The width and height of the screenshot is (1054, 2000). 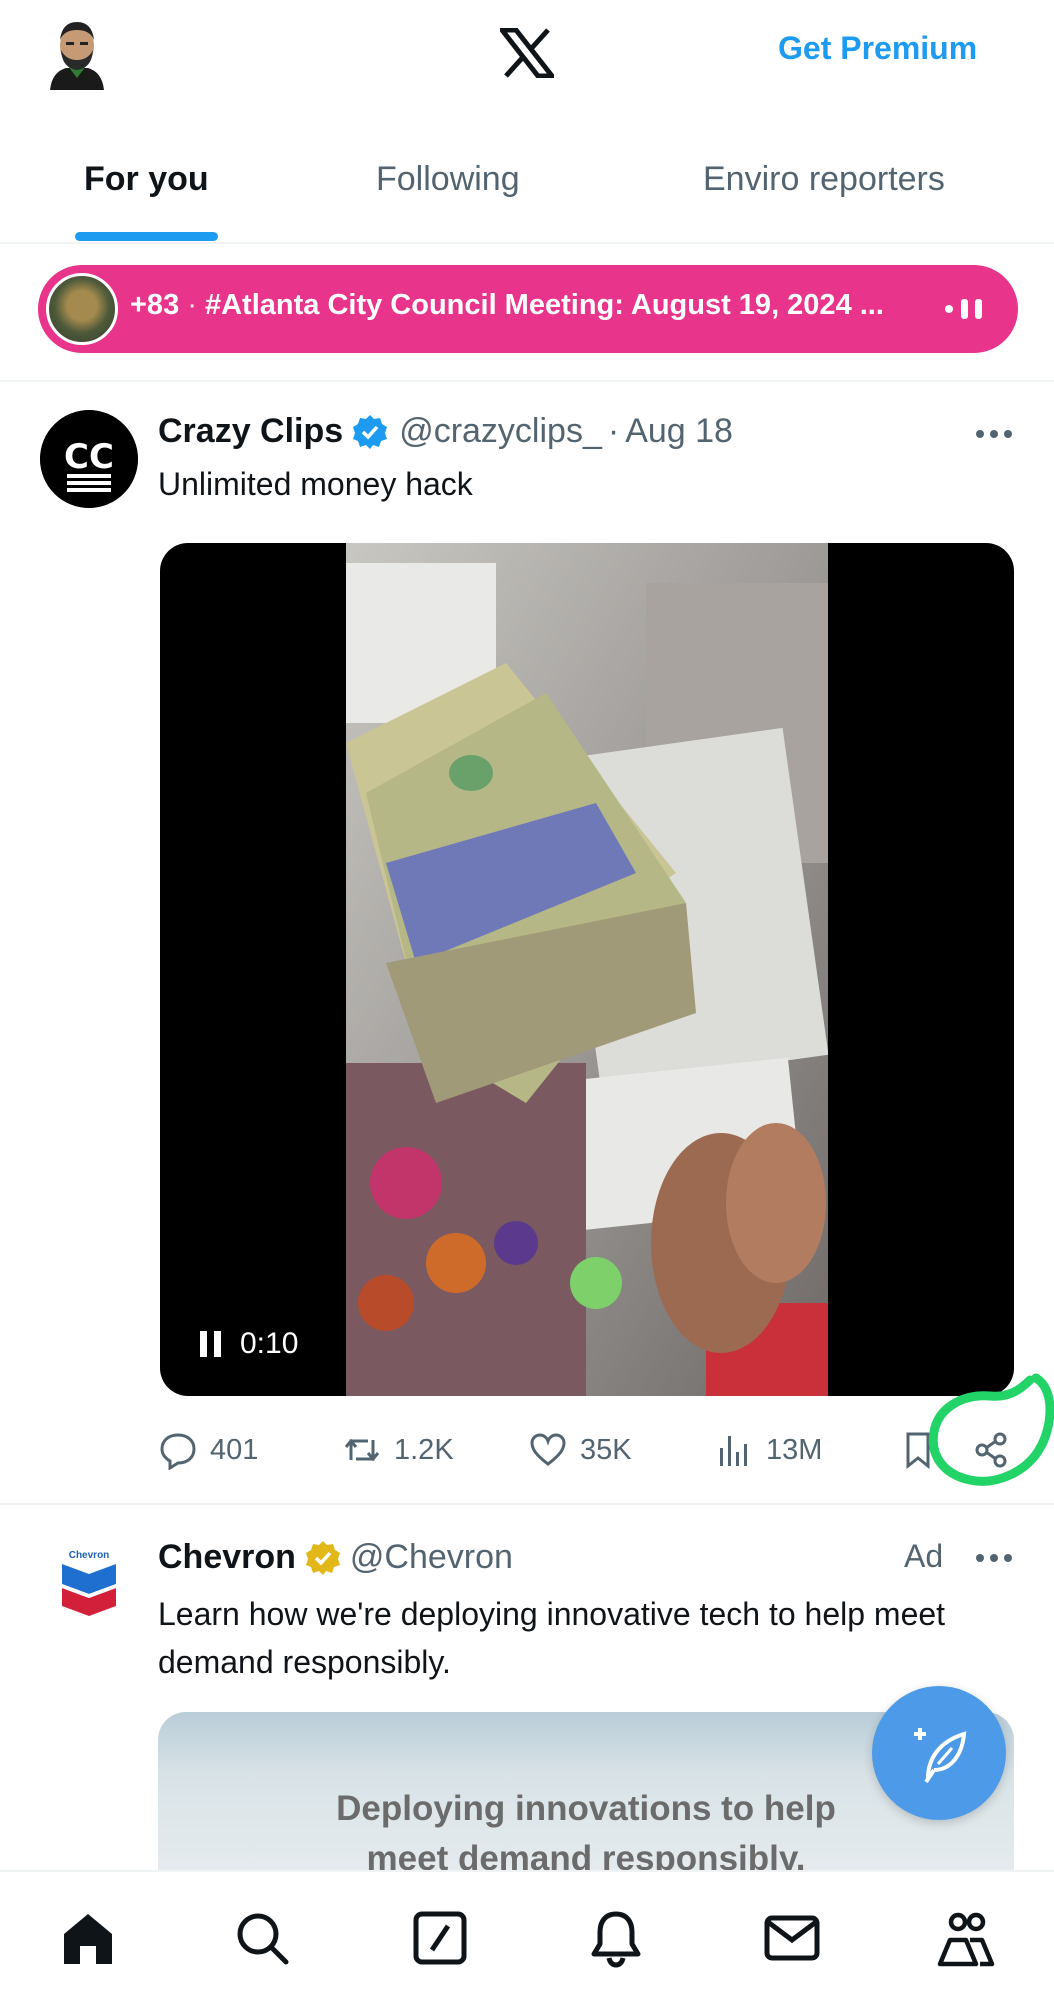 What do you see at coordinates (211, 1344) in the screenshot?
I see `pause-icon` at bounding box center [211, 1344].